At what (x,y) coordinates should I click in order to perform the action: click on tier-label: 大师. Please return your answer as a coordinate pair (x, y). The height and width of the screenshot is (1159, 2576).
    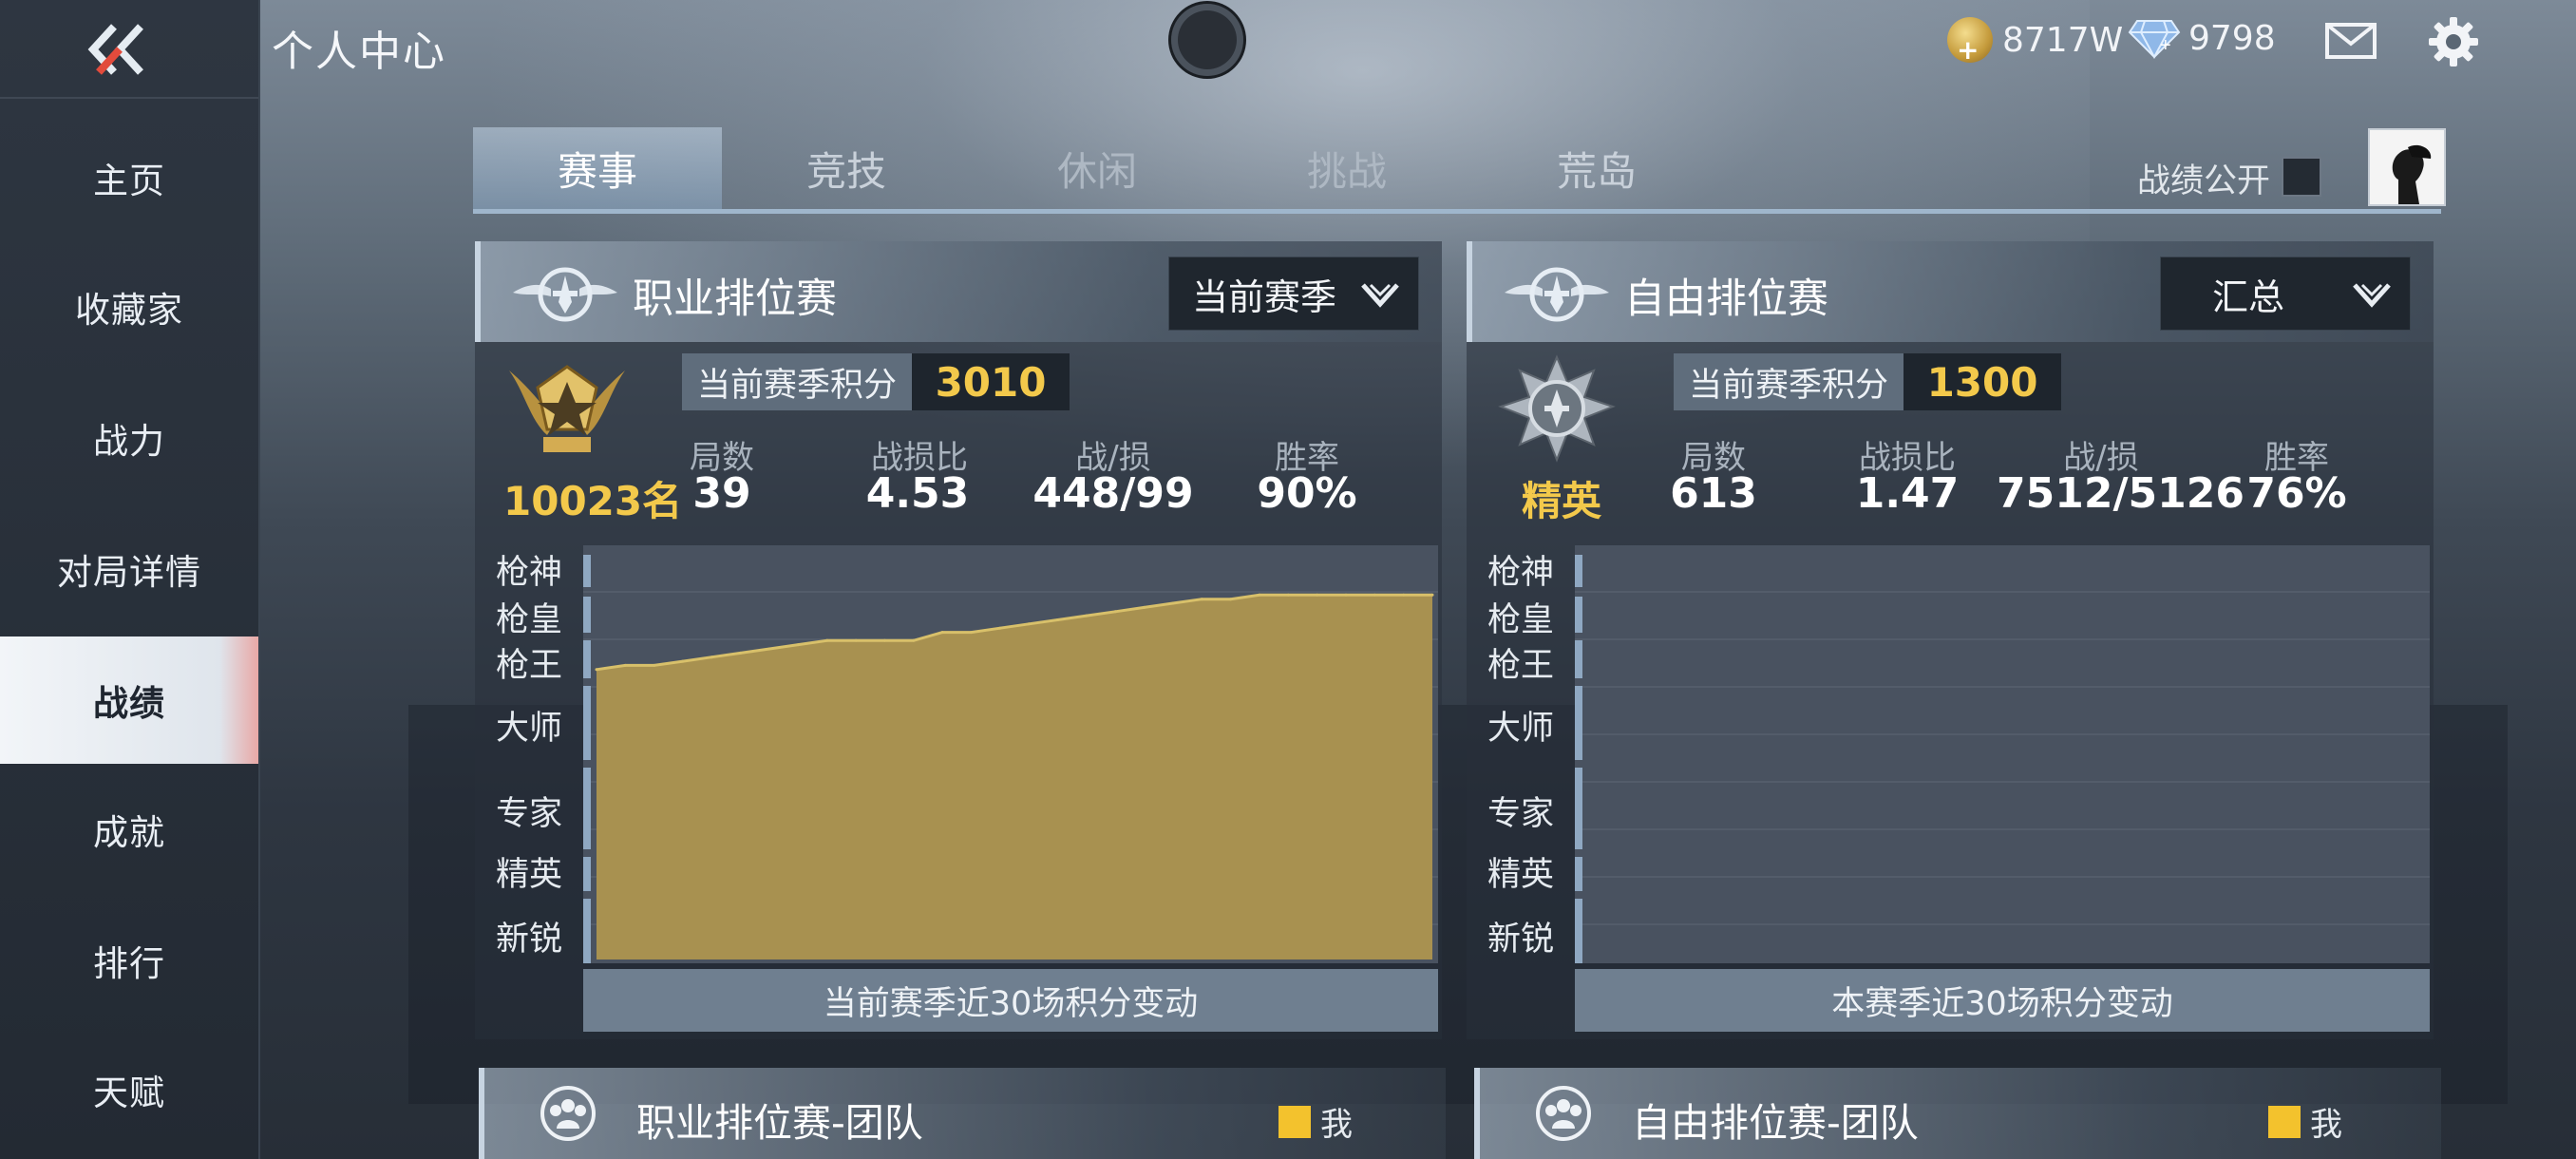
    Looking at the image, I should click on (1521, 729).